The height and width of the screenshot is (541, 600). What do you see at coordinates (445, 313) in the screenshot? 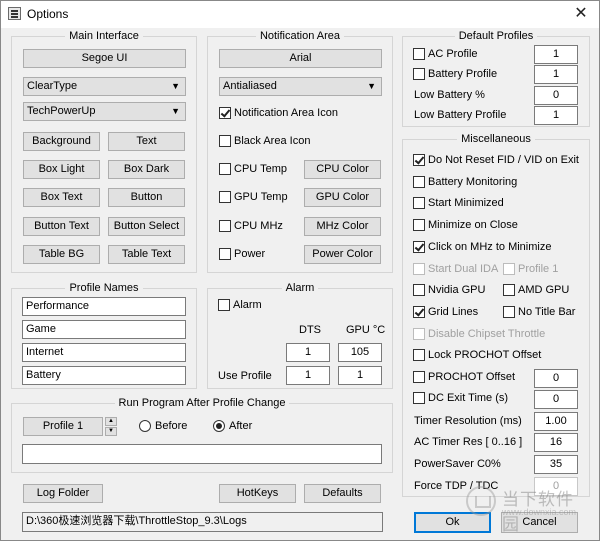
I see `grid-lines-checkbox: Grid Lines` at bounding box center [445, 313].